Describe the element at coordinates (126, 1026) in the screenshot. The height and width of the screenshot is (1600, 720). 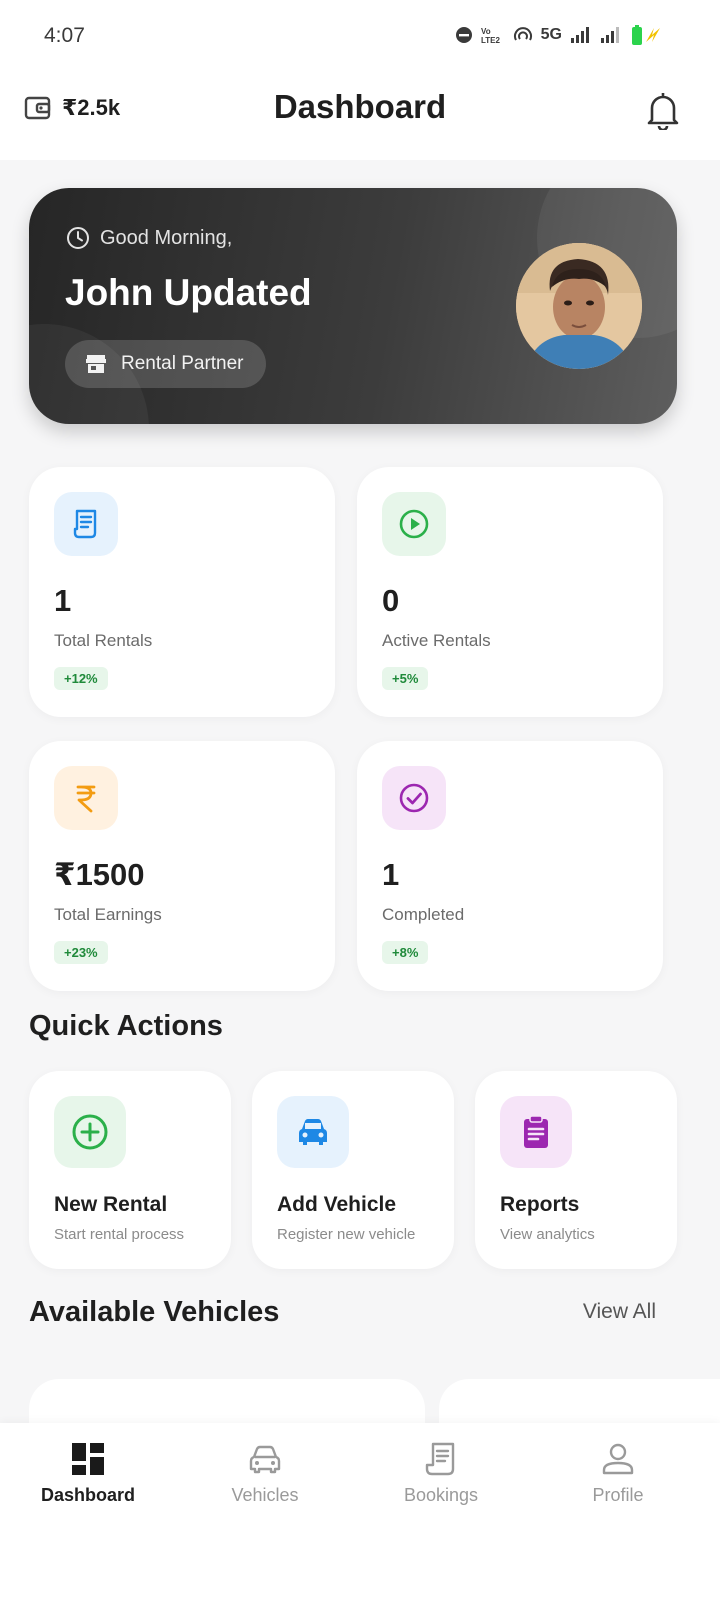
I see `quick-actions-title: Quick Actions` at that location.